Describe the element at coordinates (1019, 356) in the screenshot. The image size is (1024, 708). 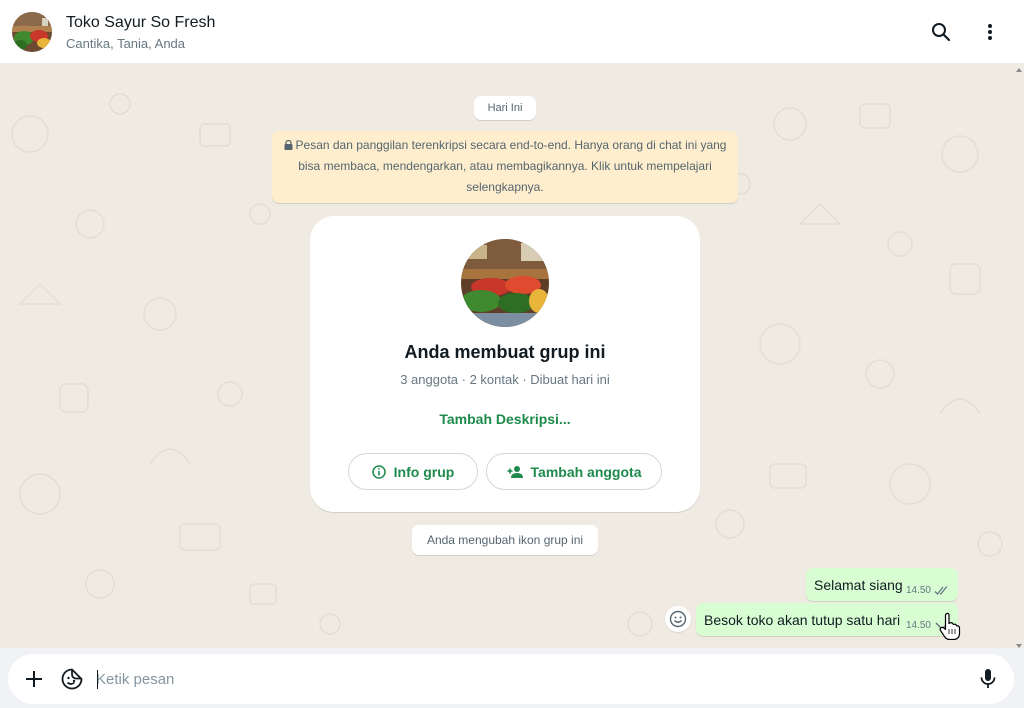
I see `chat-scrollbar` at that location.